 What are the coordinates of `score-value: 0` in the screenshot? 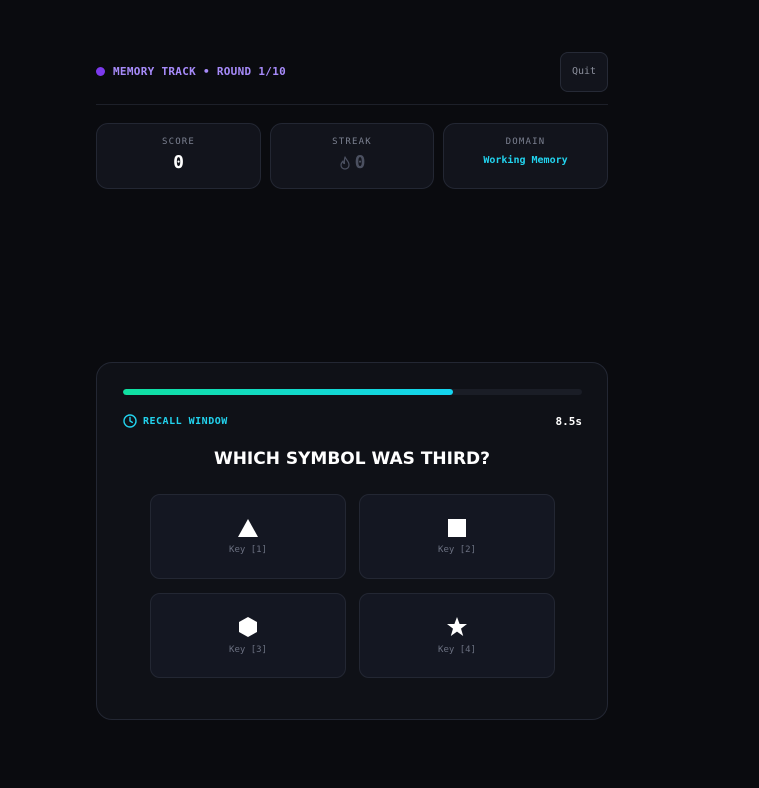 It's located at (178, 162).